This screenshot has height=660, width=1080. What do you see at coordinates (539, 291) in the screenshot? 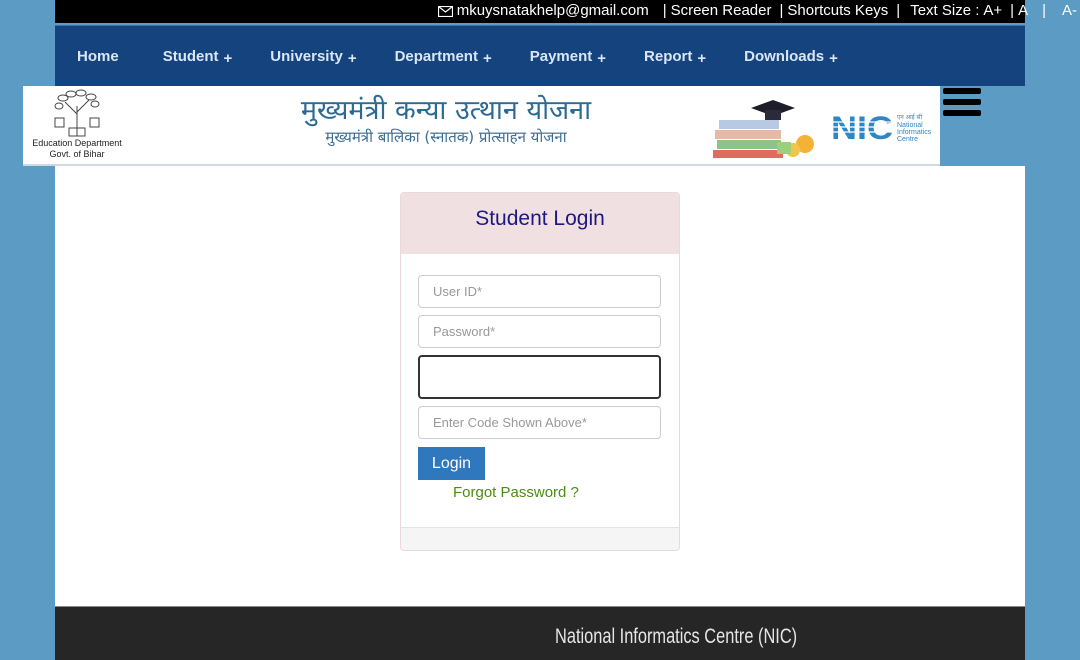
I see `user-id-input` at bounding box center [539, 291].